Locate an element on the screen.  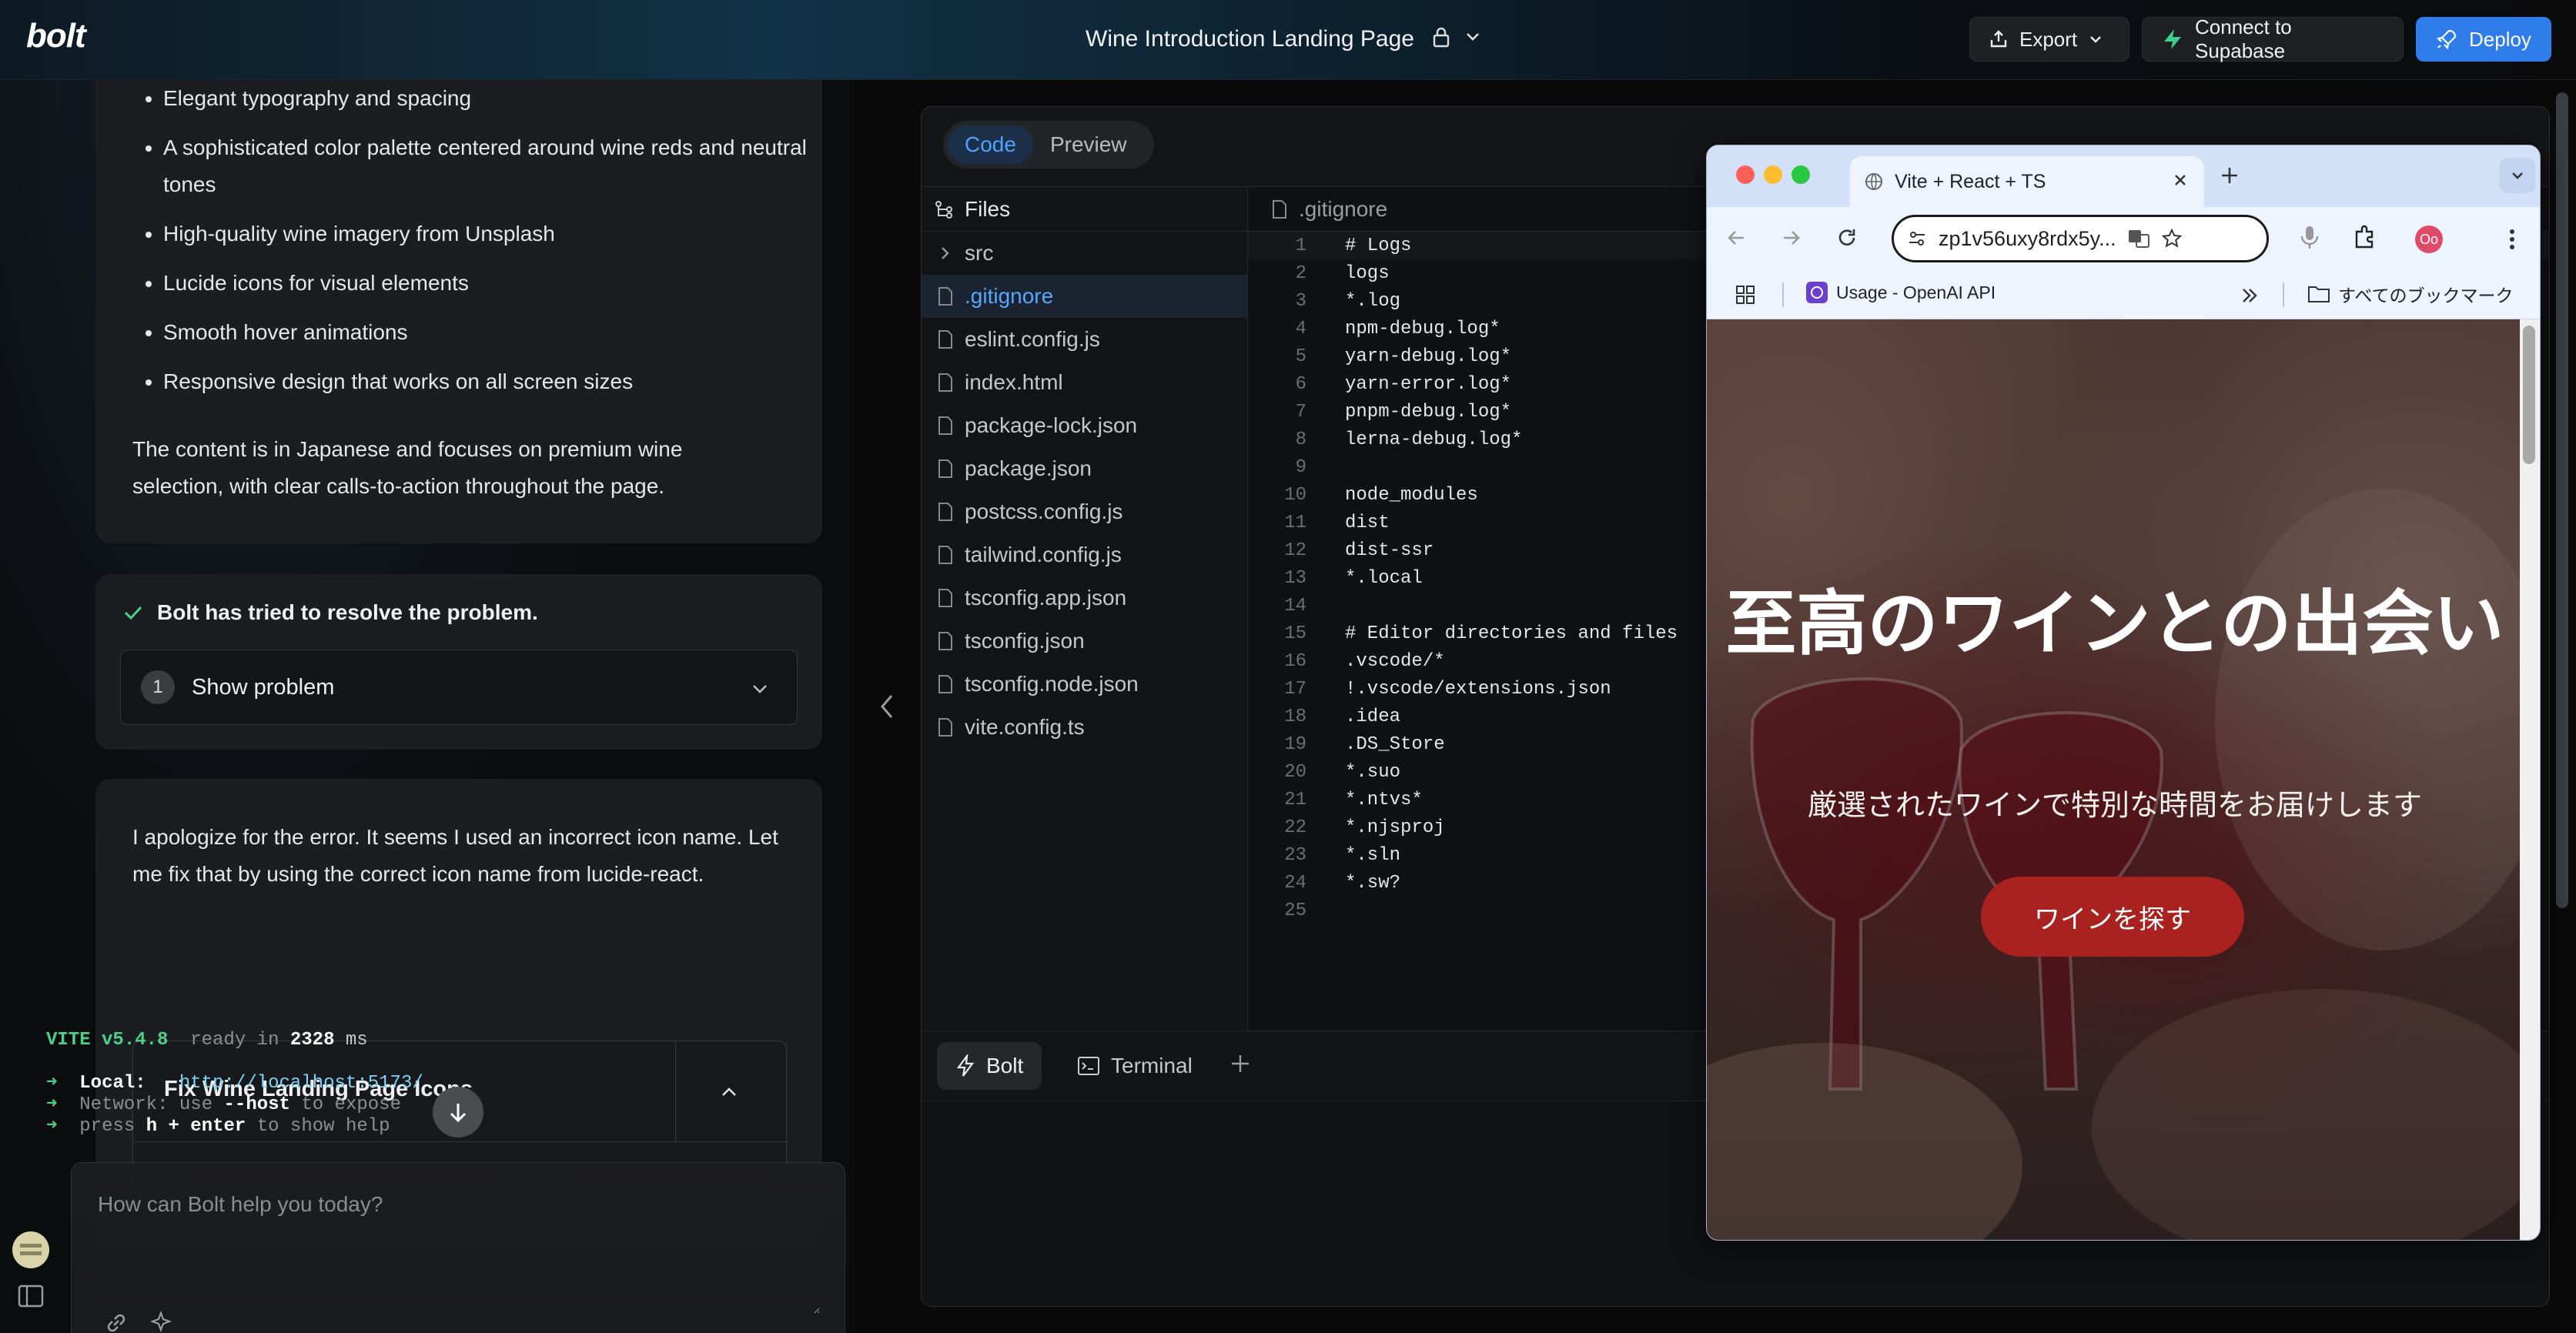
file-name: package.json is located at coordinates (1029, 468).